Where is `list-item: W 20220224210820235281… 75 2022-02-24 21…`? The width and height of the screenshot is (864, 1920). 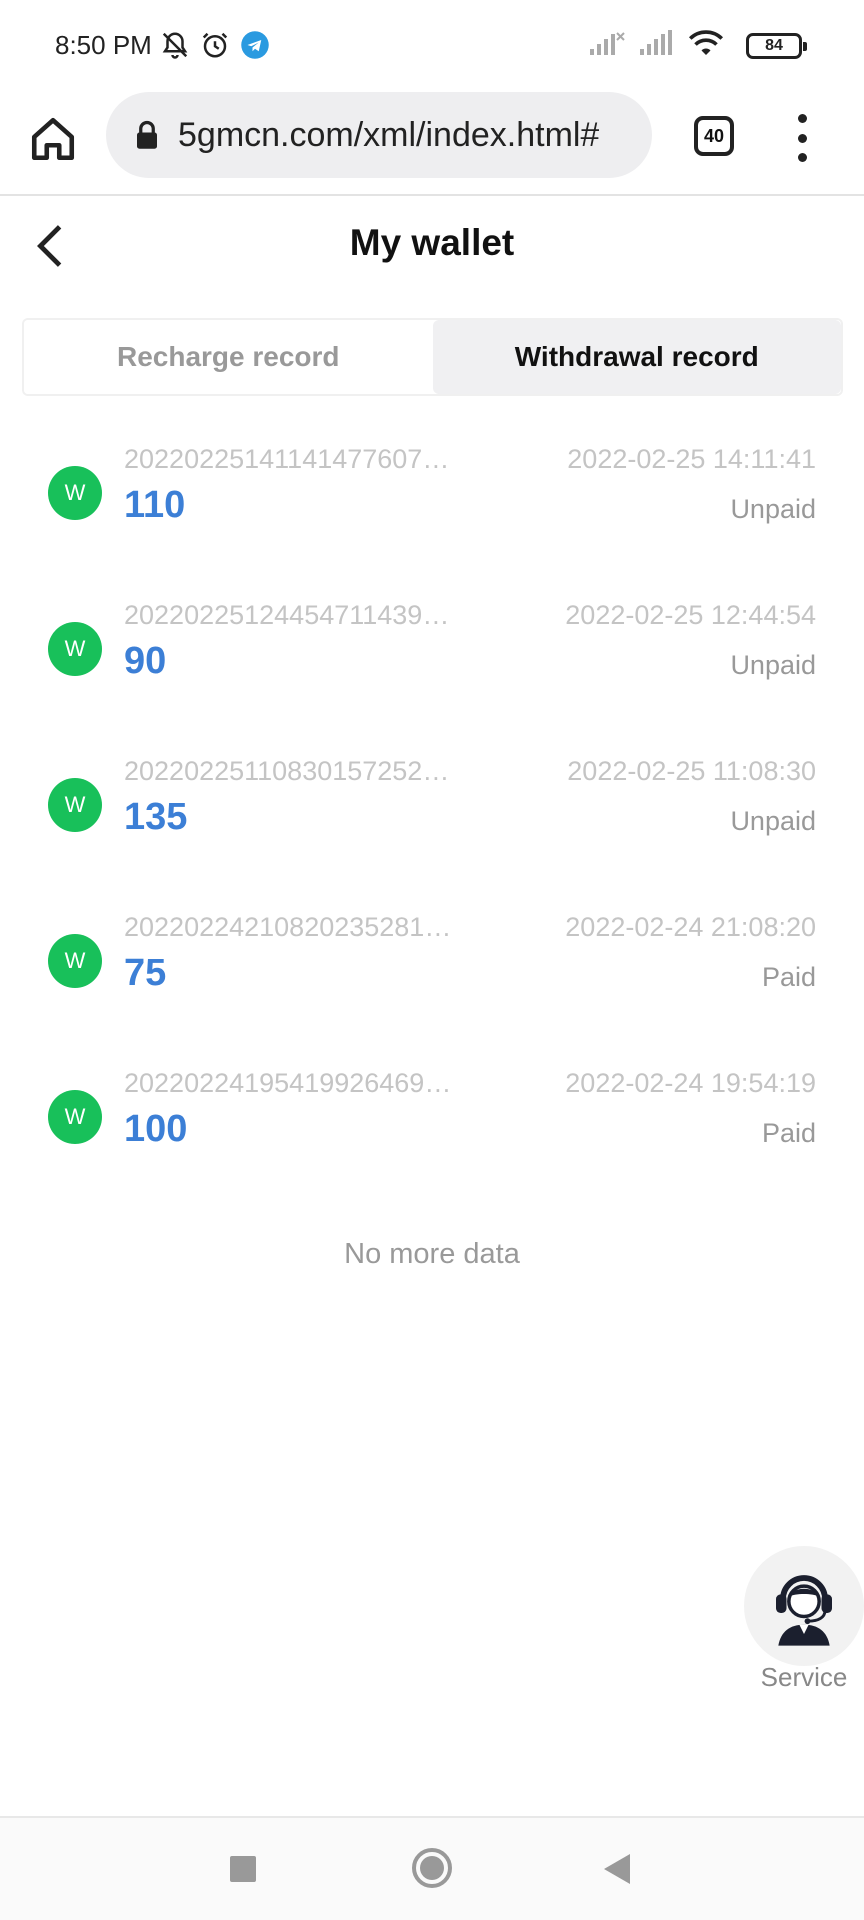 list-item: W 20220224210820235281… 75 2022-02-24 21… is located at coordinates (432, 966).